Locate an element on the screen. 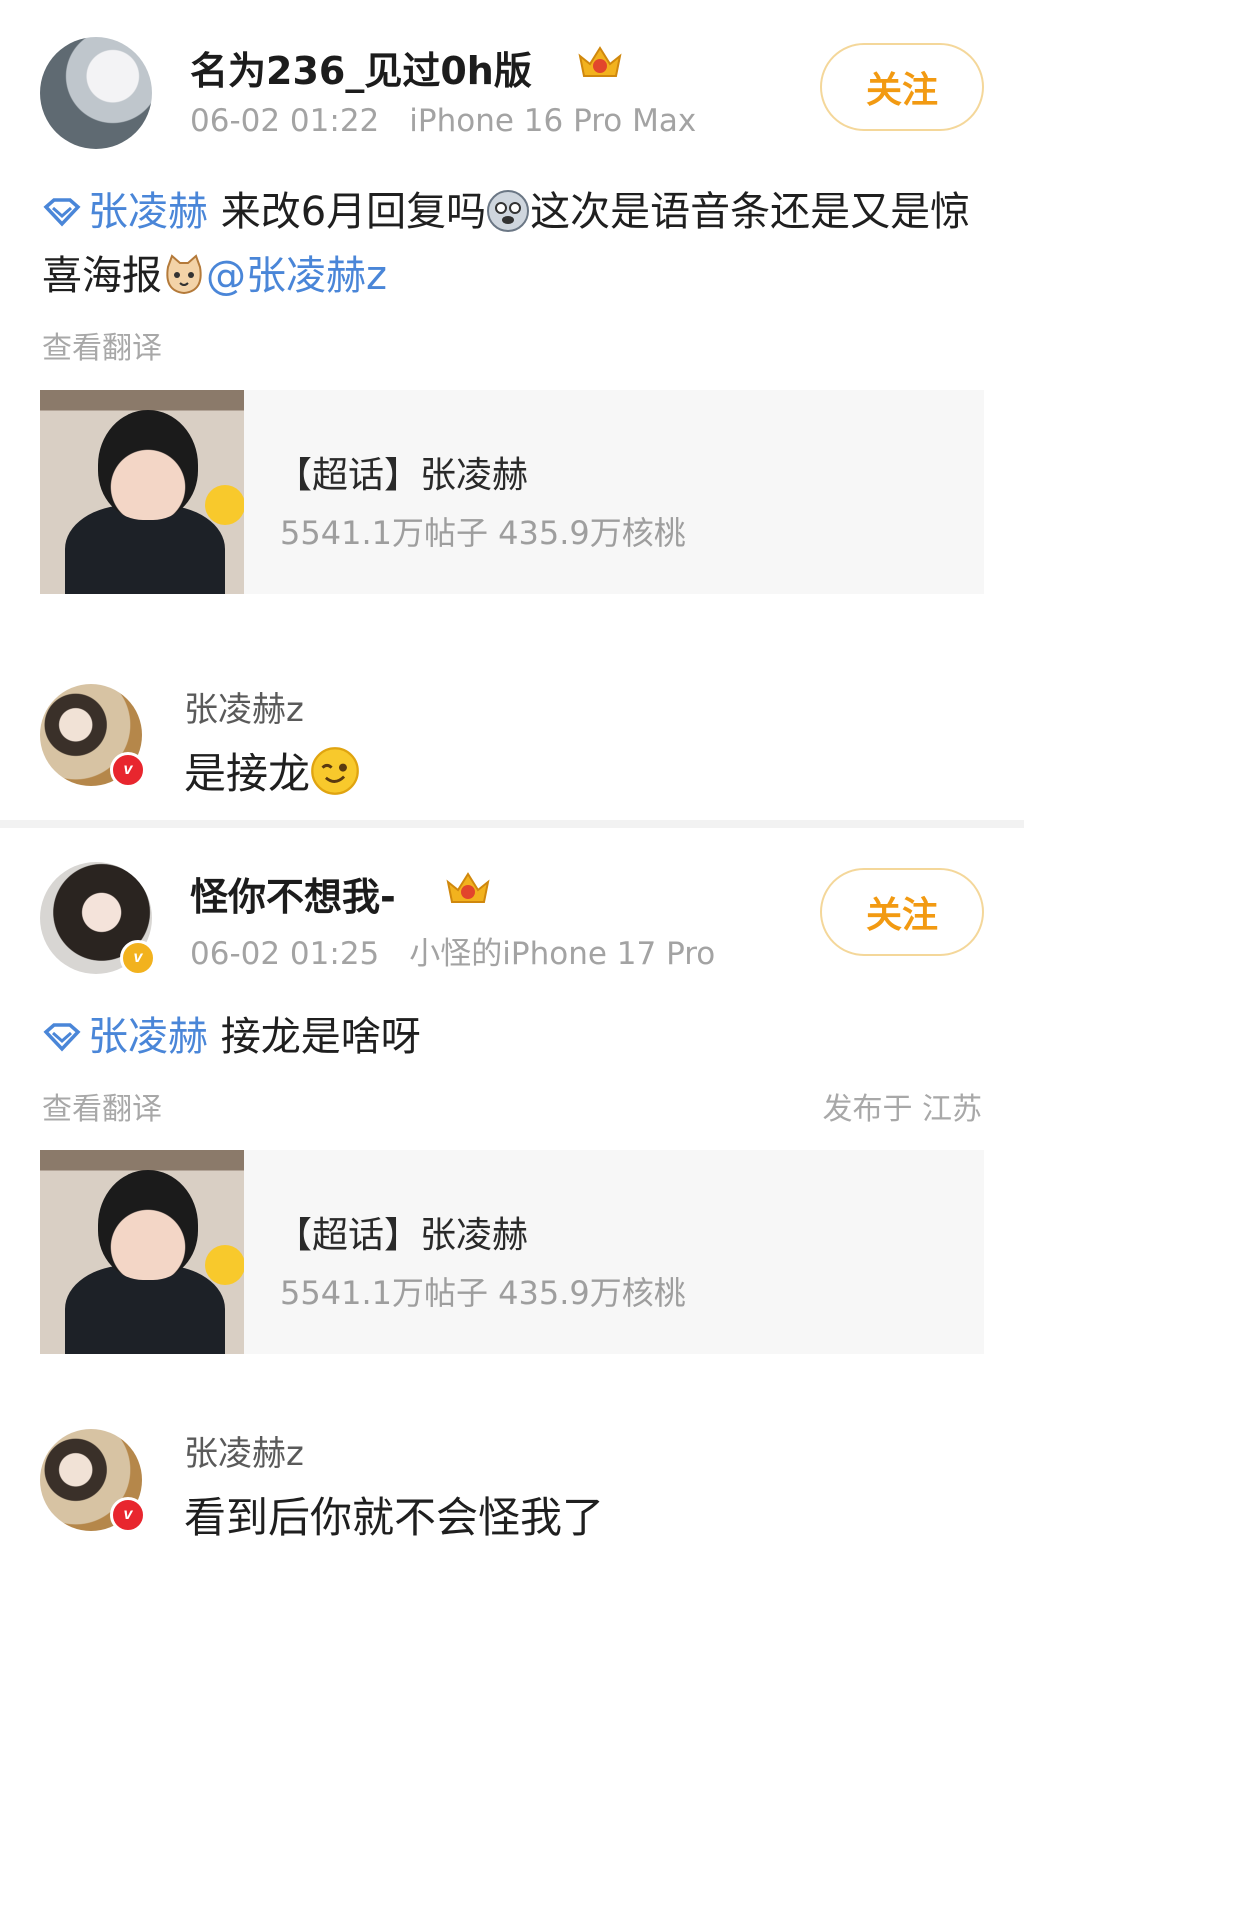 The height and width of the screenshot is (1920, 1254). avatar-image is located at coordinates (96, 93).